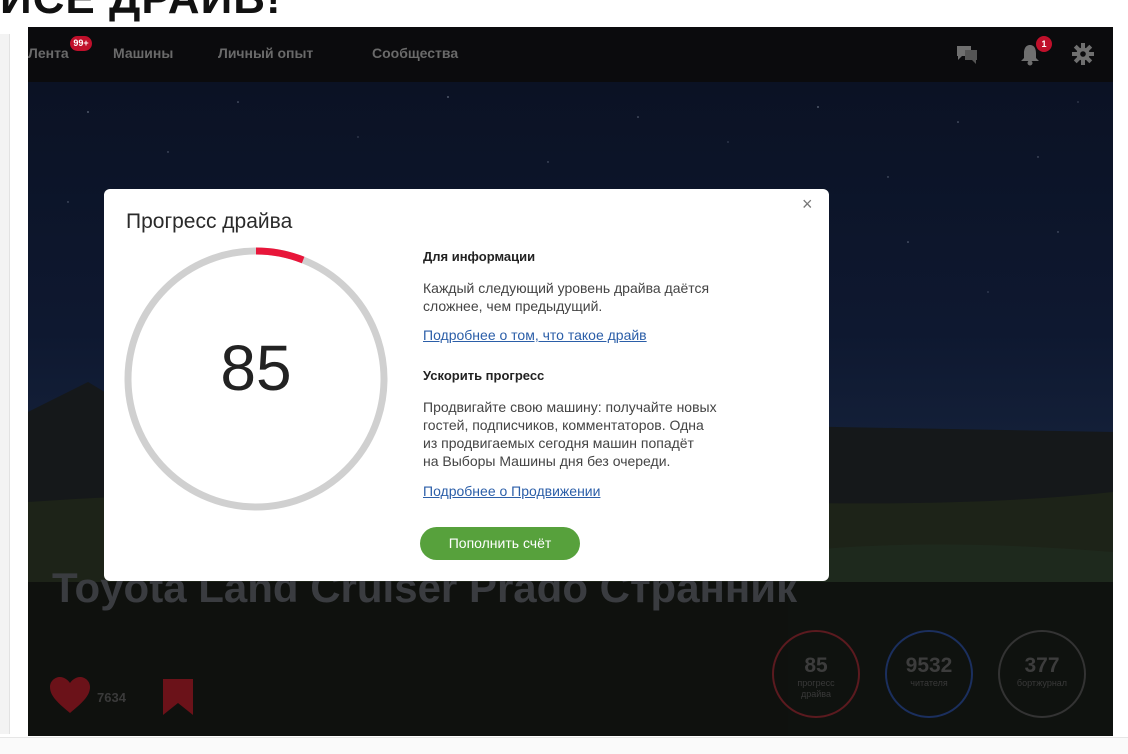 The width and height of the screenshot is (1128, 754). I want to click on promotion-info-link: Подробнее о Продвижении, so click(511, 491).